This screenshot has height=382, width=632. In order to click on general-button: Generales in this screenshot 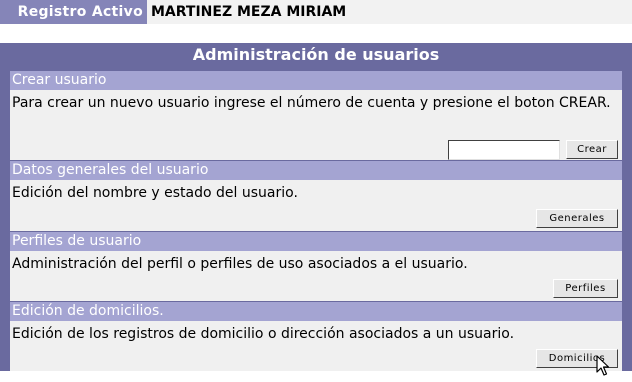, I will do `click(577, 218)`.